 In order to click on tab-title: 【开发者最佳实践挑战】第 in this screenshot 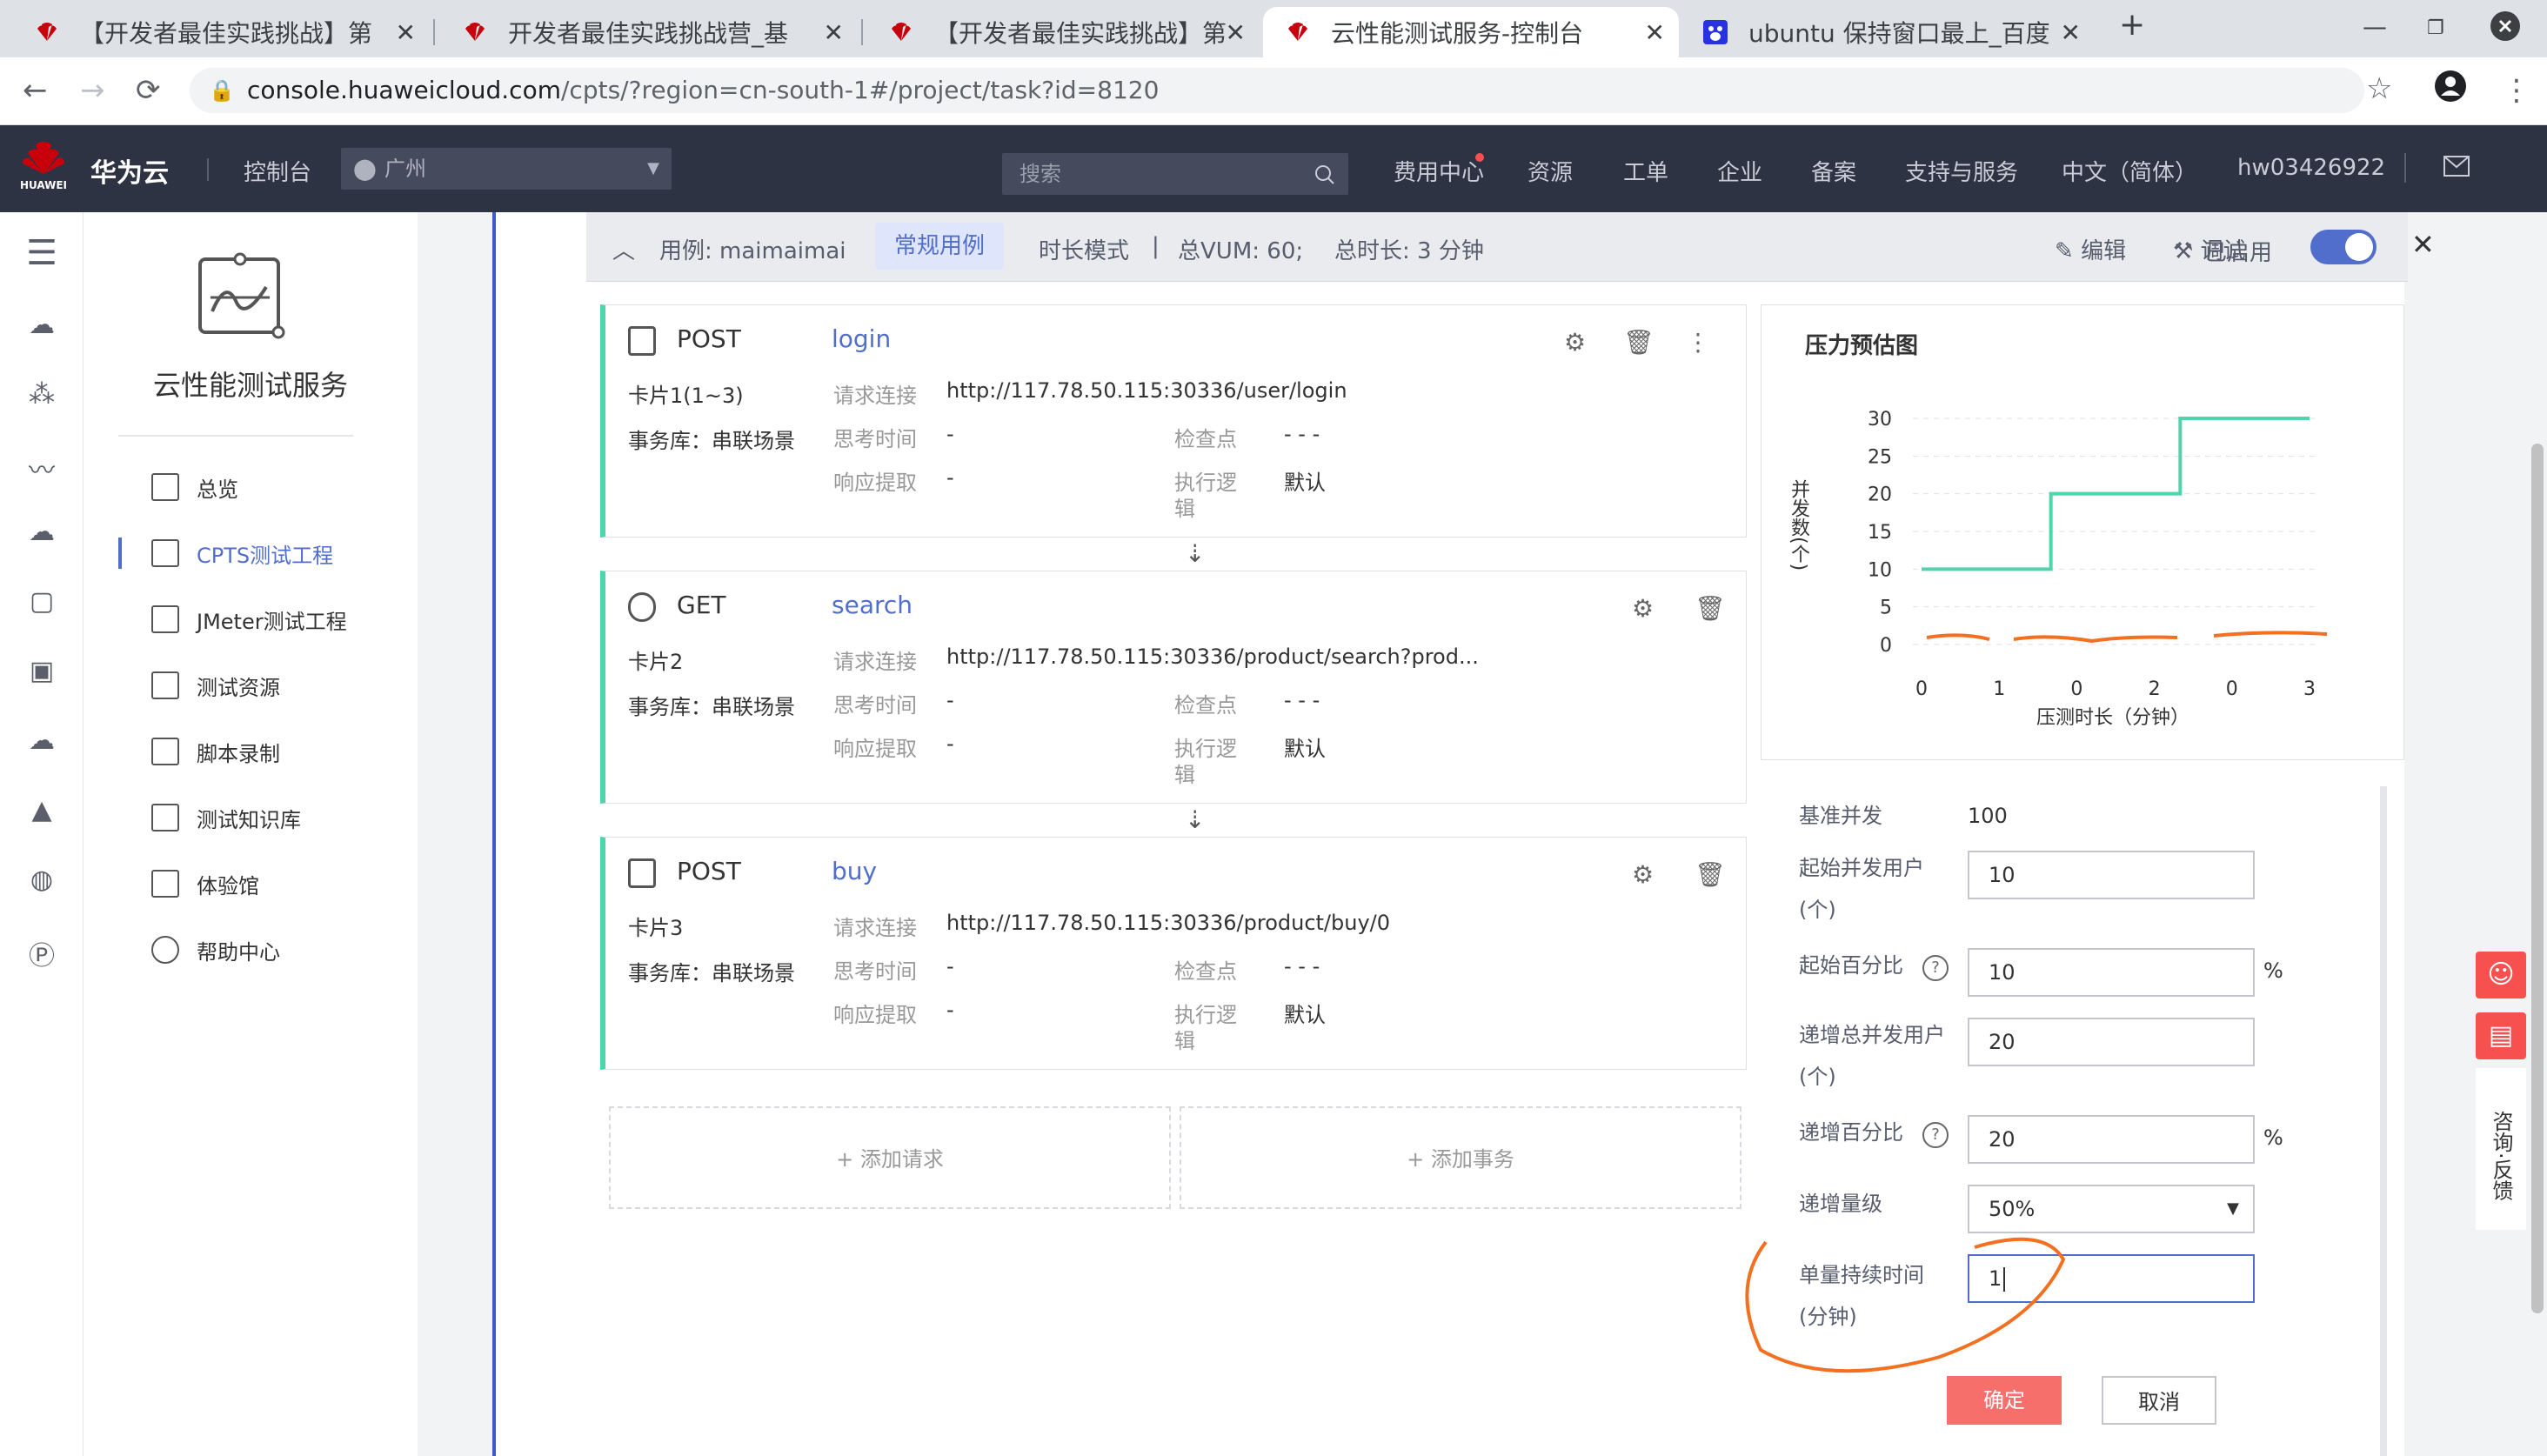, I will do `click(226, 33)`.